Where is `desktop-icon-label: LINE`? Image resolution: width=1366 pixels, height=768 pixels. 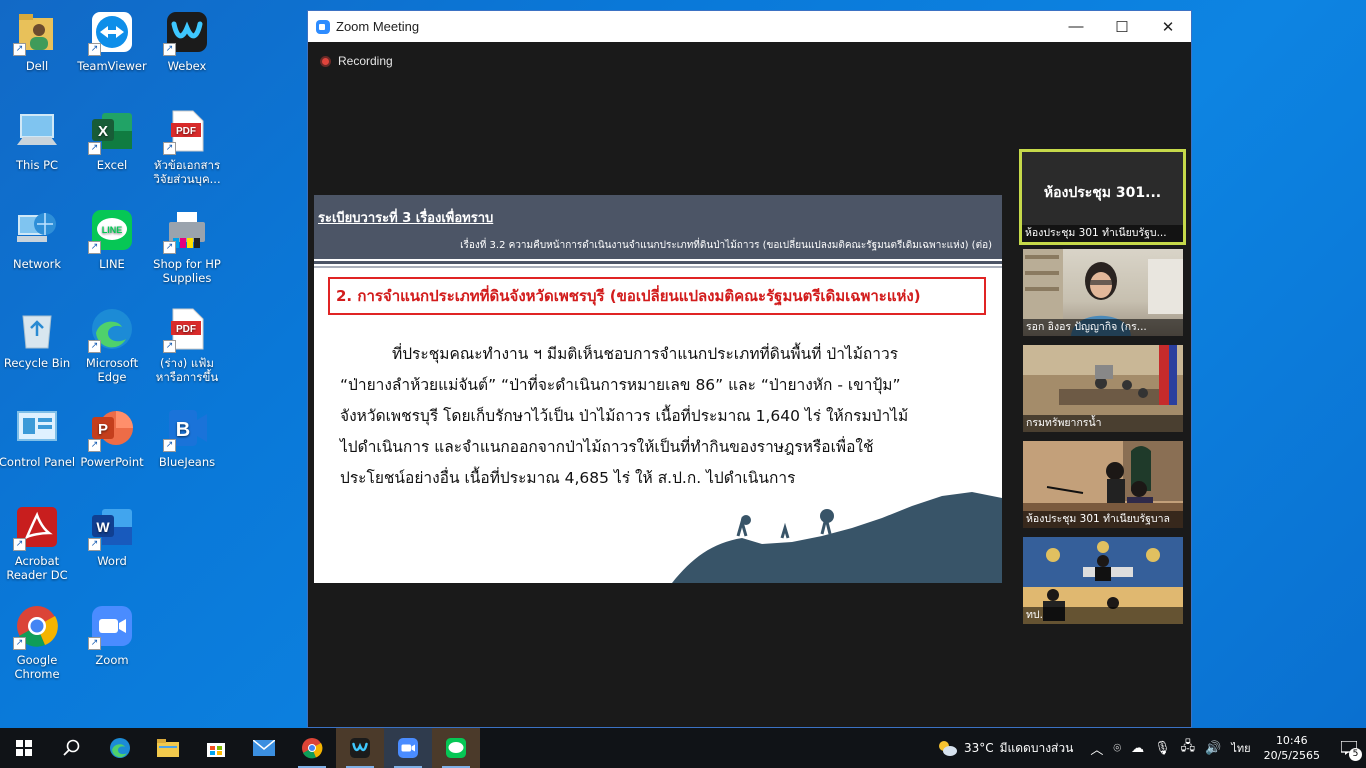
desktop-icon-label: LINE is located at coordinates (112, 264).